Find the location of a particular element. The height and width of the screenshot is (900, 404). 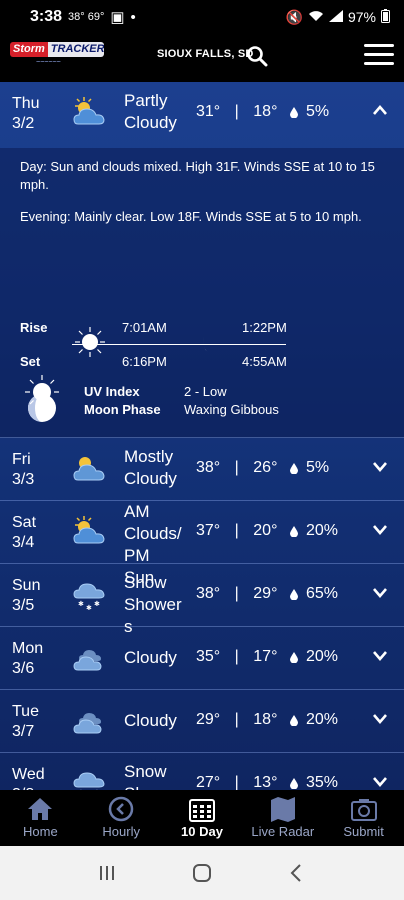

search-icon is located at coordinates (257, 56).